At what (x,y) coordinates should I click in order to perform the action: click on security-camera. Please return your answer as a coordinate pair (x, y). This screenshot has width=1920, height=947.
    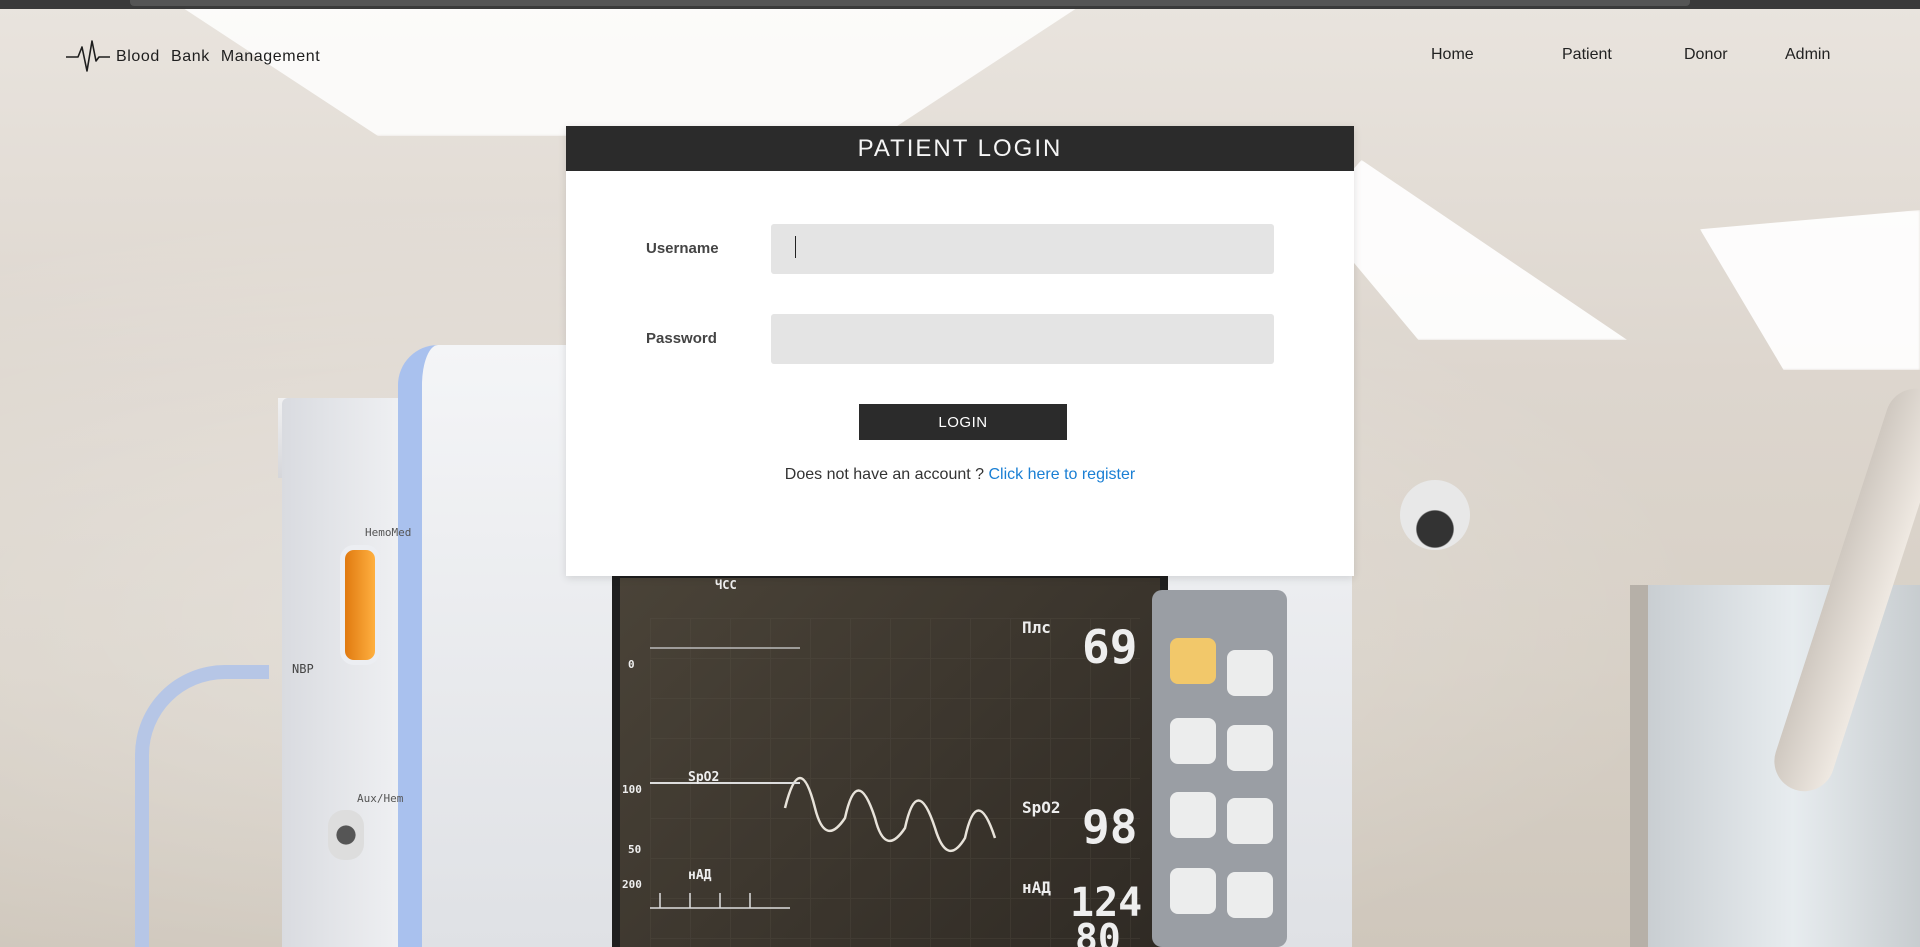
    Looking at the image, I should click on (1435, 515).